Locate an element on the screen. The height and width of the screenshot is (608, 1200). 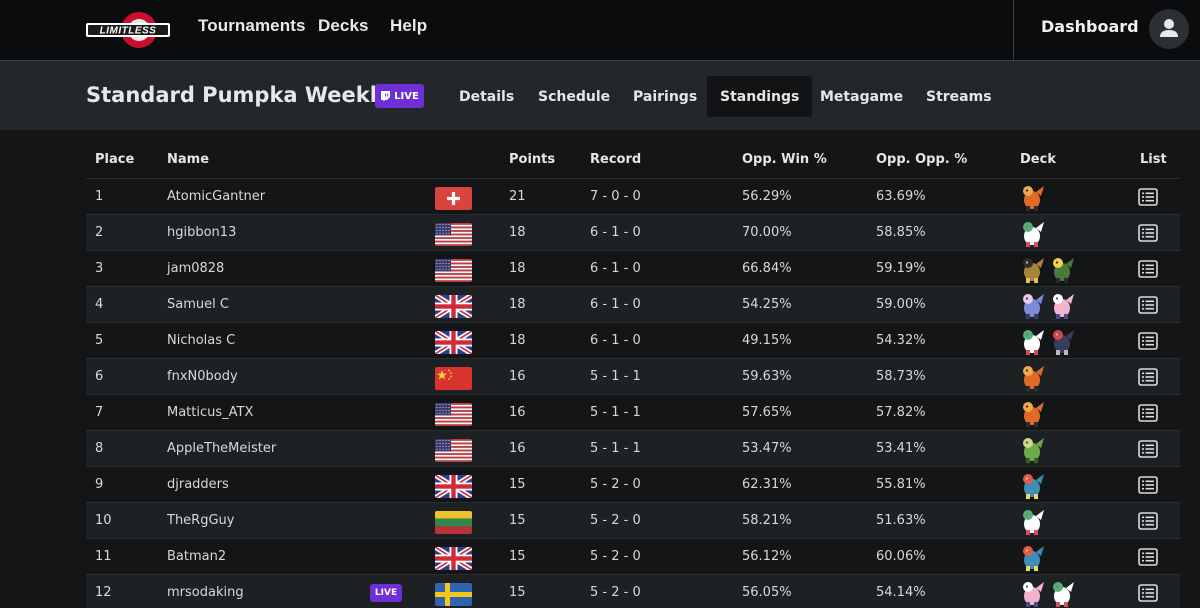
table-row: 4 Samuel C 18 6 - 1 - 0 54.25% 59.00% is located at coordinates (633, 304).